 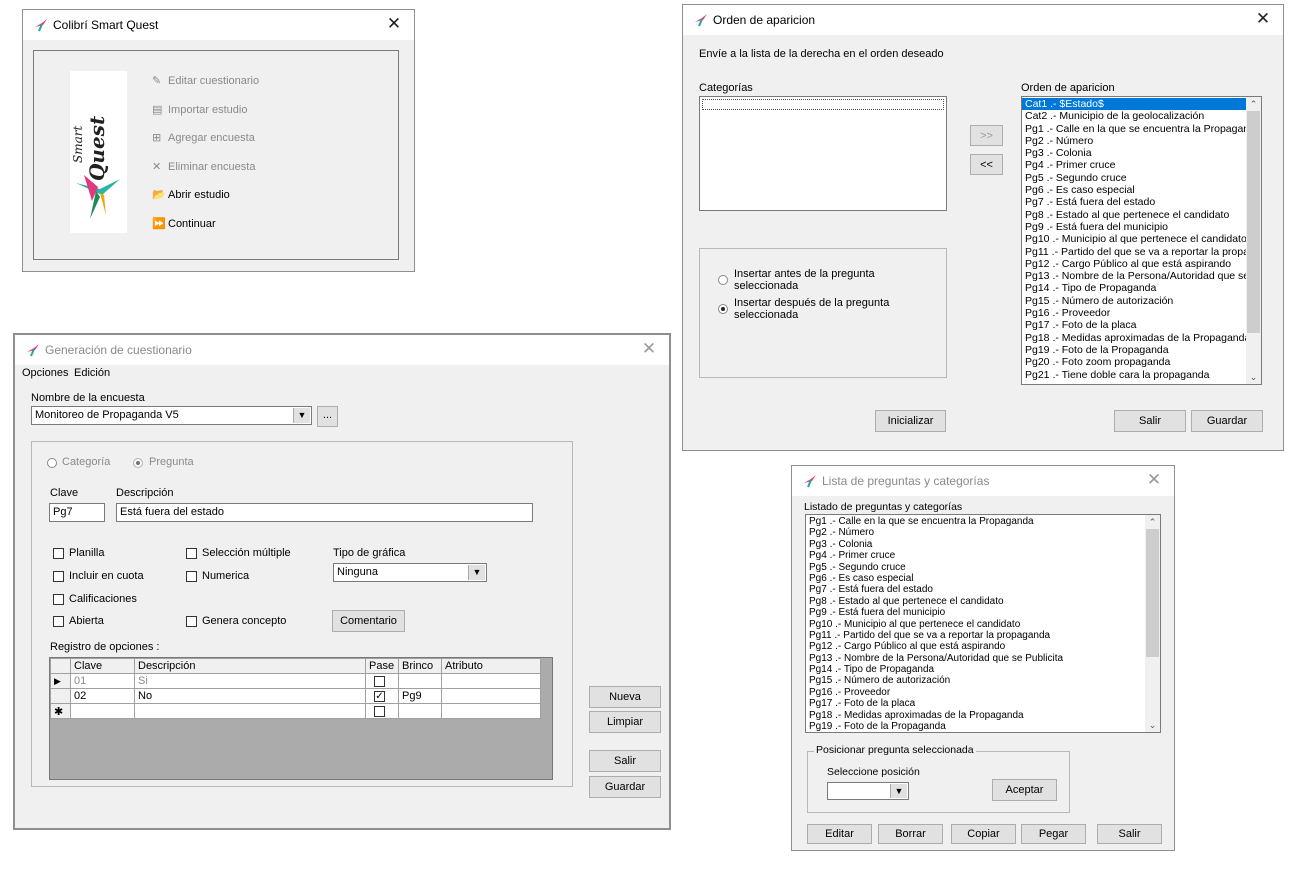 I want to click on question-radio-label: Pregunta, so click(x=171, y=462).